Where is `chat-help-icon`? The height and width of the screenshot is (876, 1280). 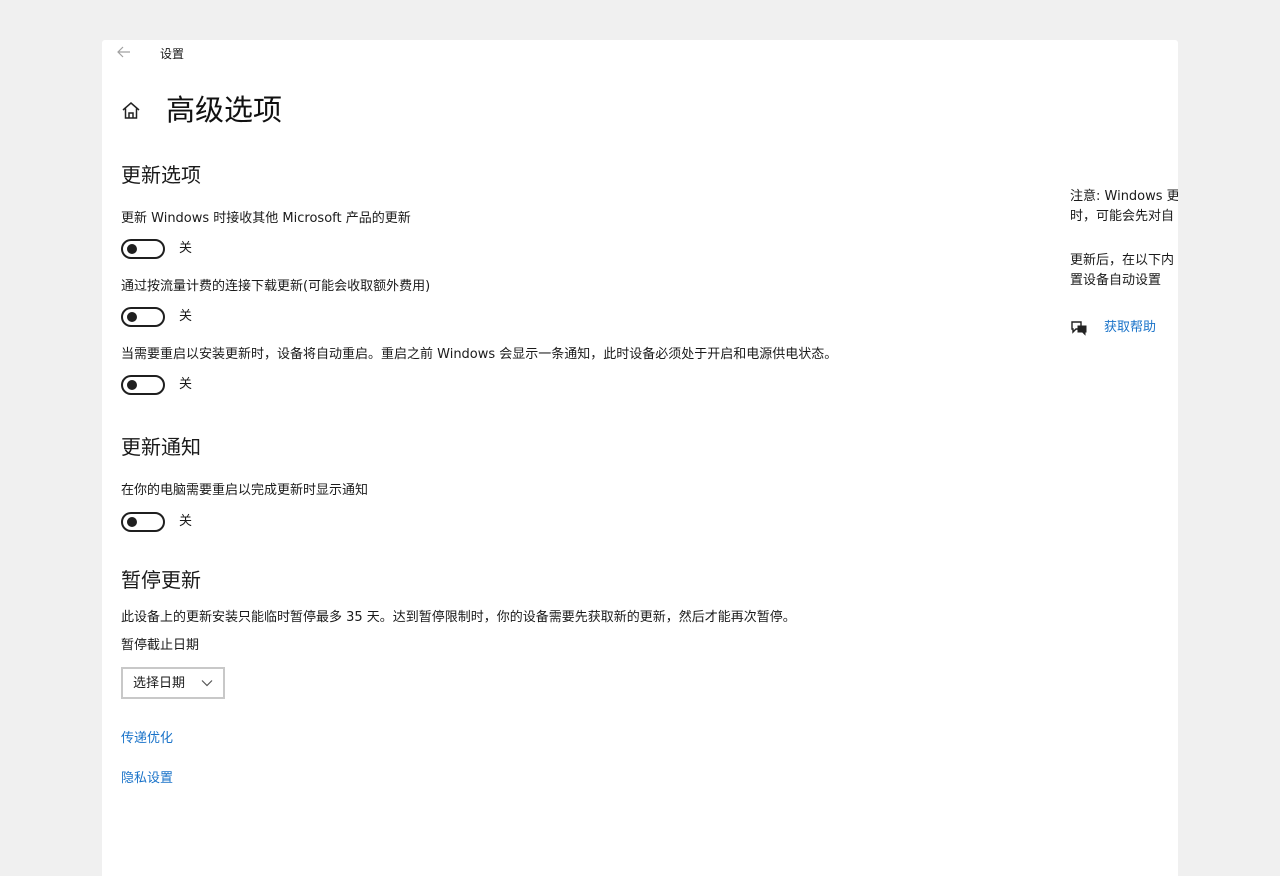 chat-help-icon is located at coordinates (1079, 328).